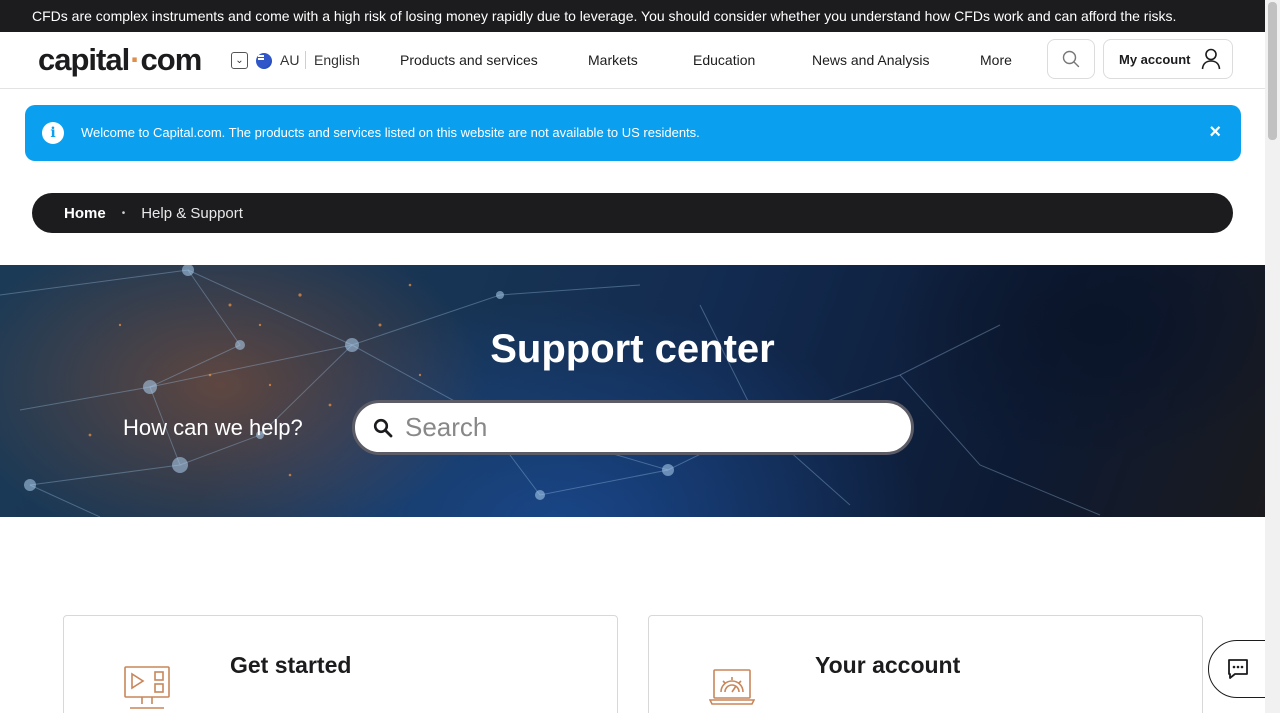 The height and width of the screenshot is (713, 1280). I want to click on breadcrumb: Home • Help & Support, so click(632, 213).